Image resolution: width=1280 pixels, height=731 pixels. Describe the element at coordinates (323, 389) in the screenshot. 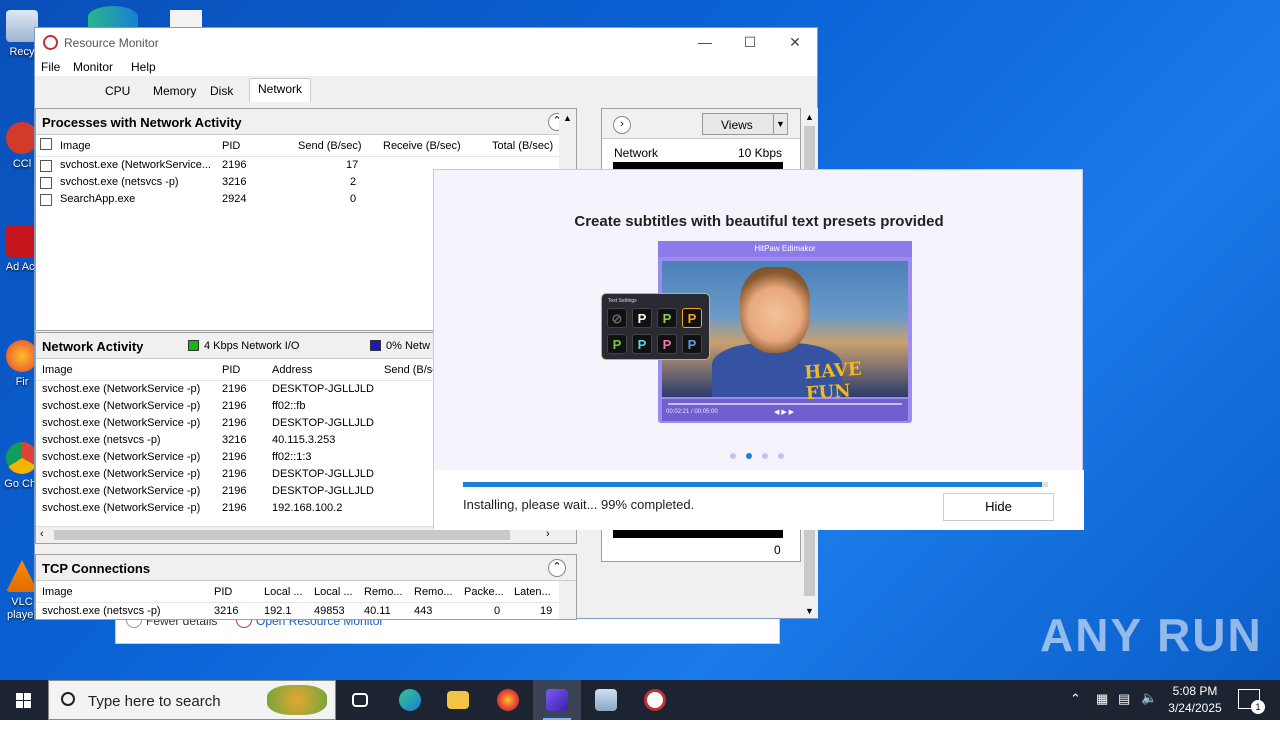

I see `row-address: DESKTOP-JGLLJLD` at that location.